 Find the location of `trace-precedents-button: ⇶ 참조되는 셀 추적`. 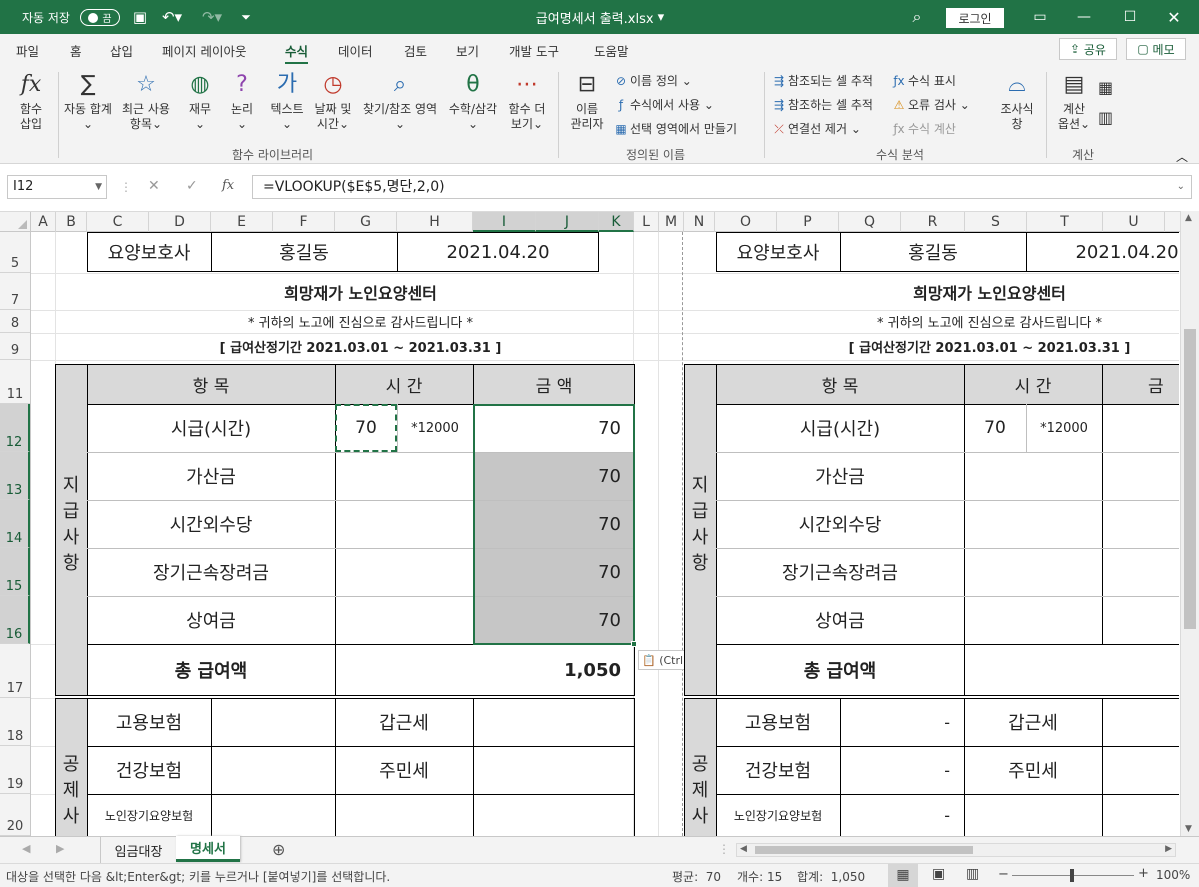

trace-precedents-button: ⇶ 참조되는 셀 추적 is located at coordinates (821, 80).